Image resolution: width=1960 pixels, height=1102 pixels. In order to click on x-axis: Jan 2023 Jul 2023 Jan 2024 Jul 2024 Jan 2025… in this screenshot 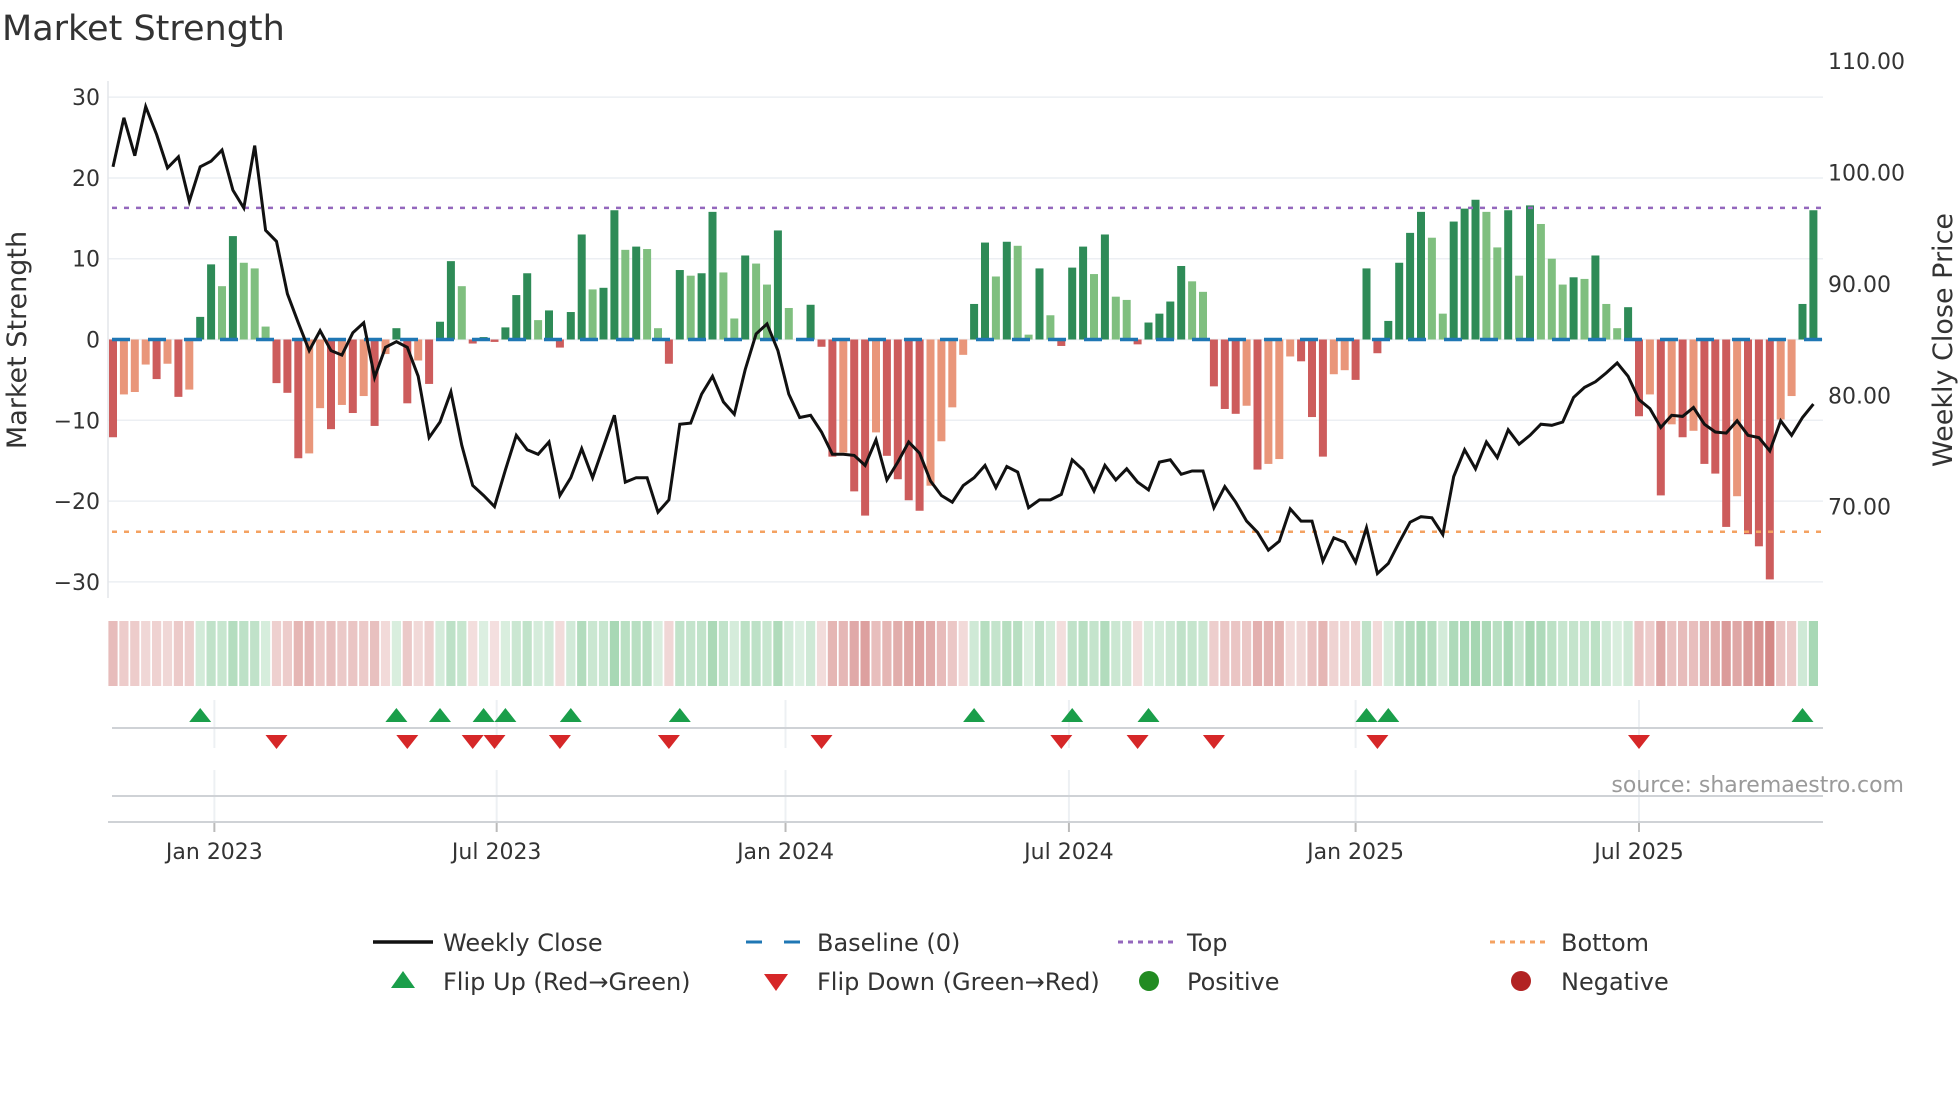, I will do `click(965, 843)`.